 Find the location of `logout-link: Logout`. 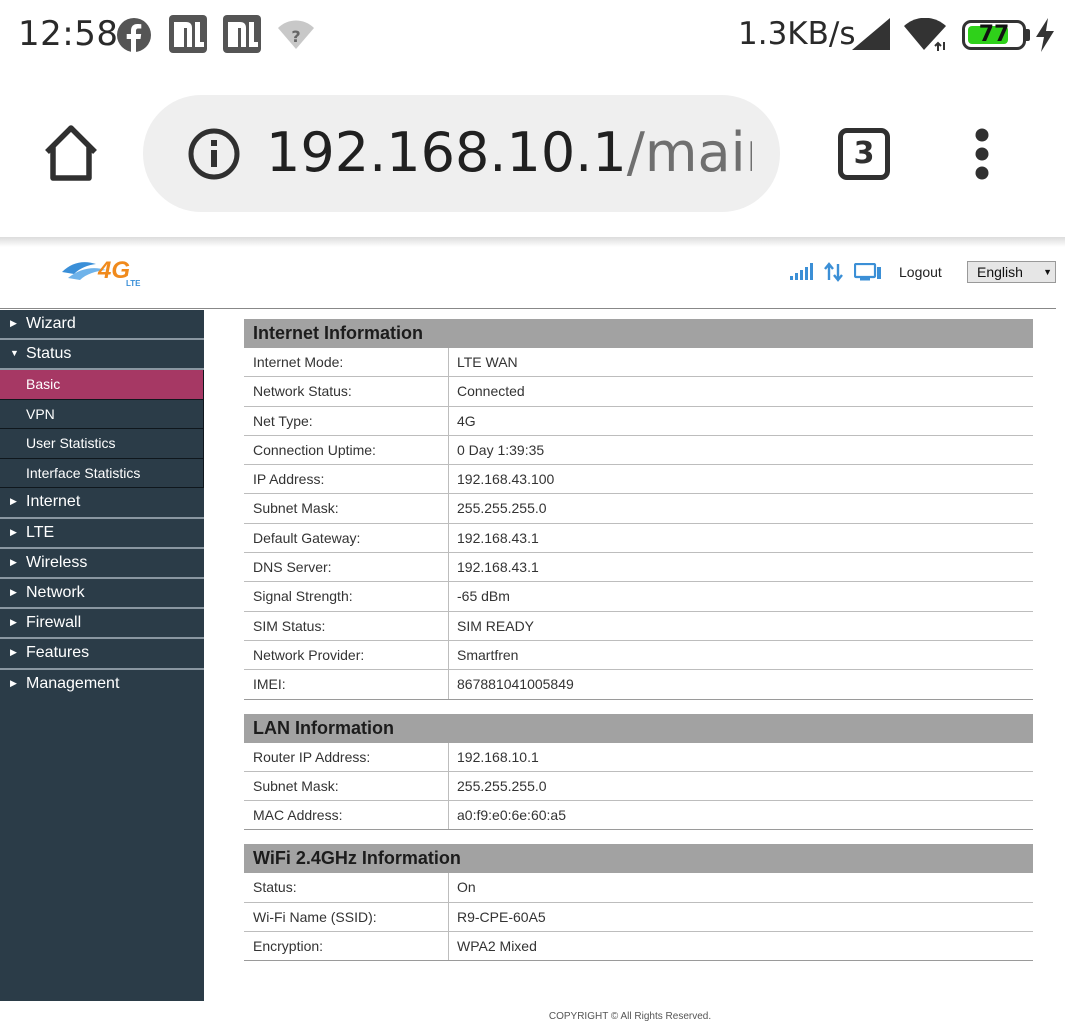

logout-link: Logout is located at coordinates (920, 272).